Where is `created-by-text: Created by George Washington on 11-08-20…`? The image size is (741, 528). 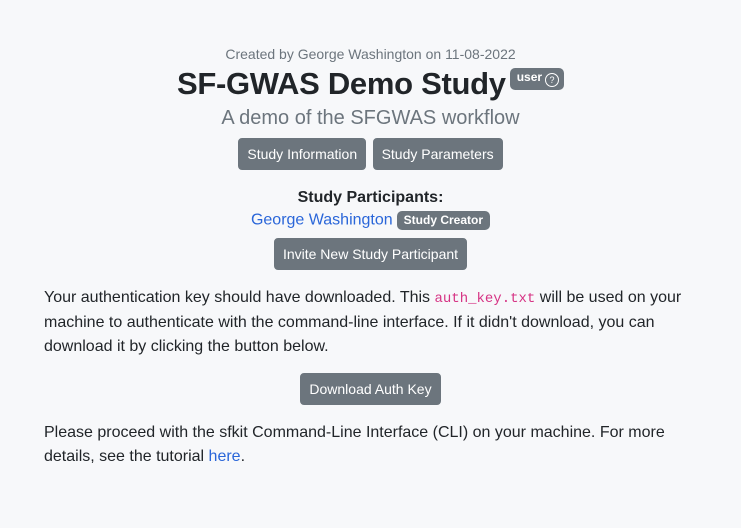 created-by-text: Created by George Washington on 11-08-20… is located at coordinates (370, 54).